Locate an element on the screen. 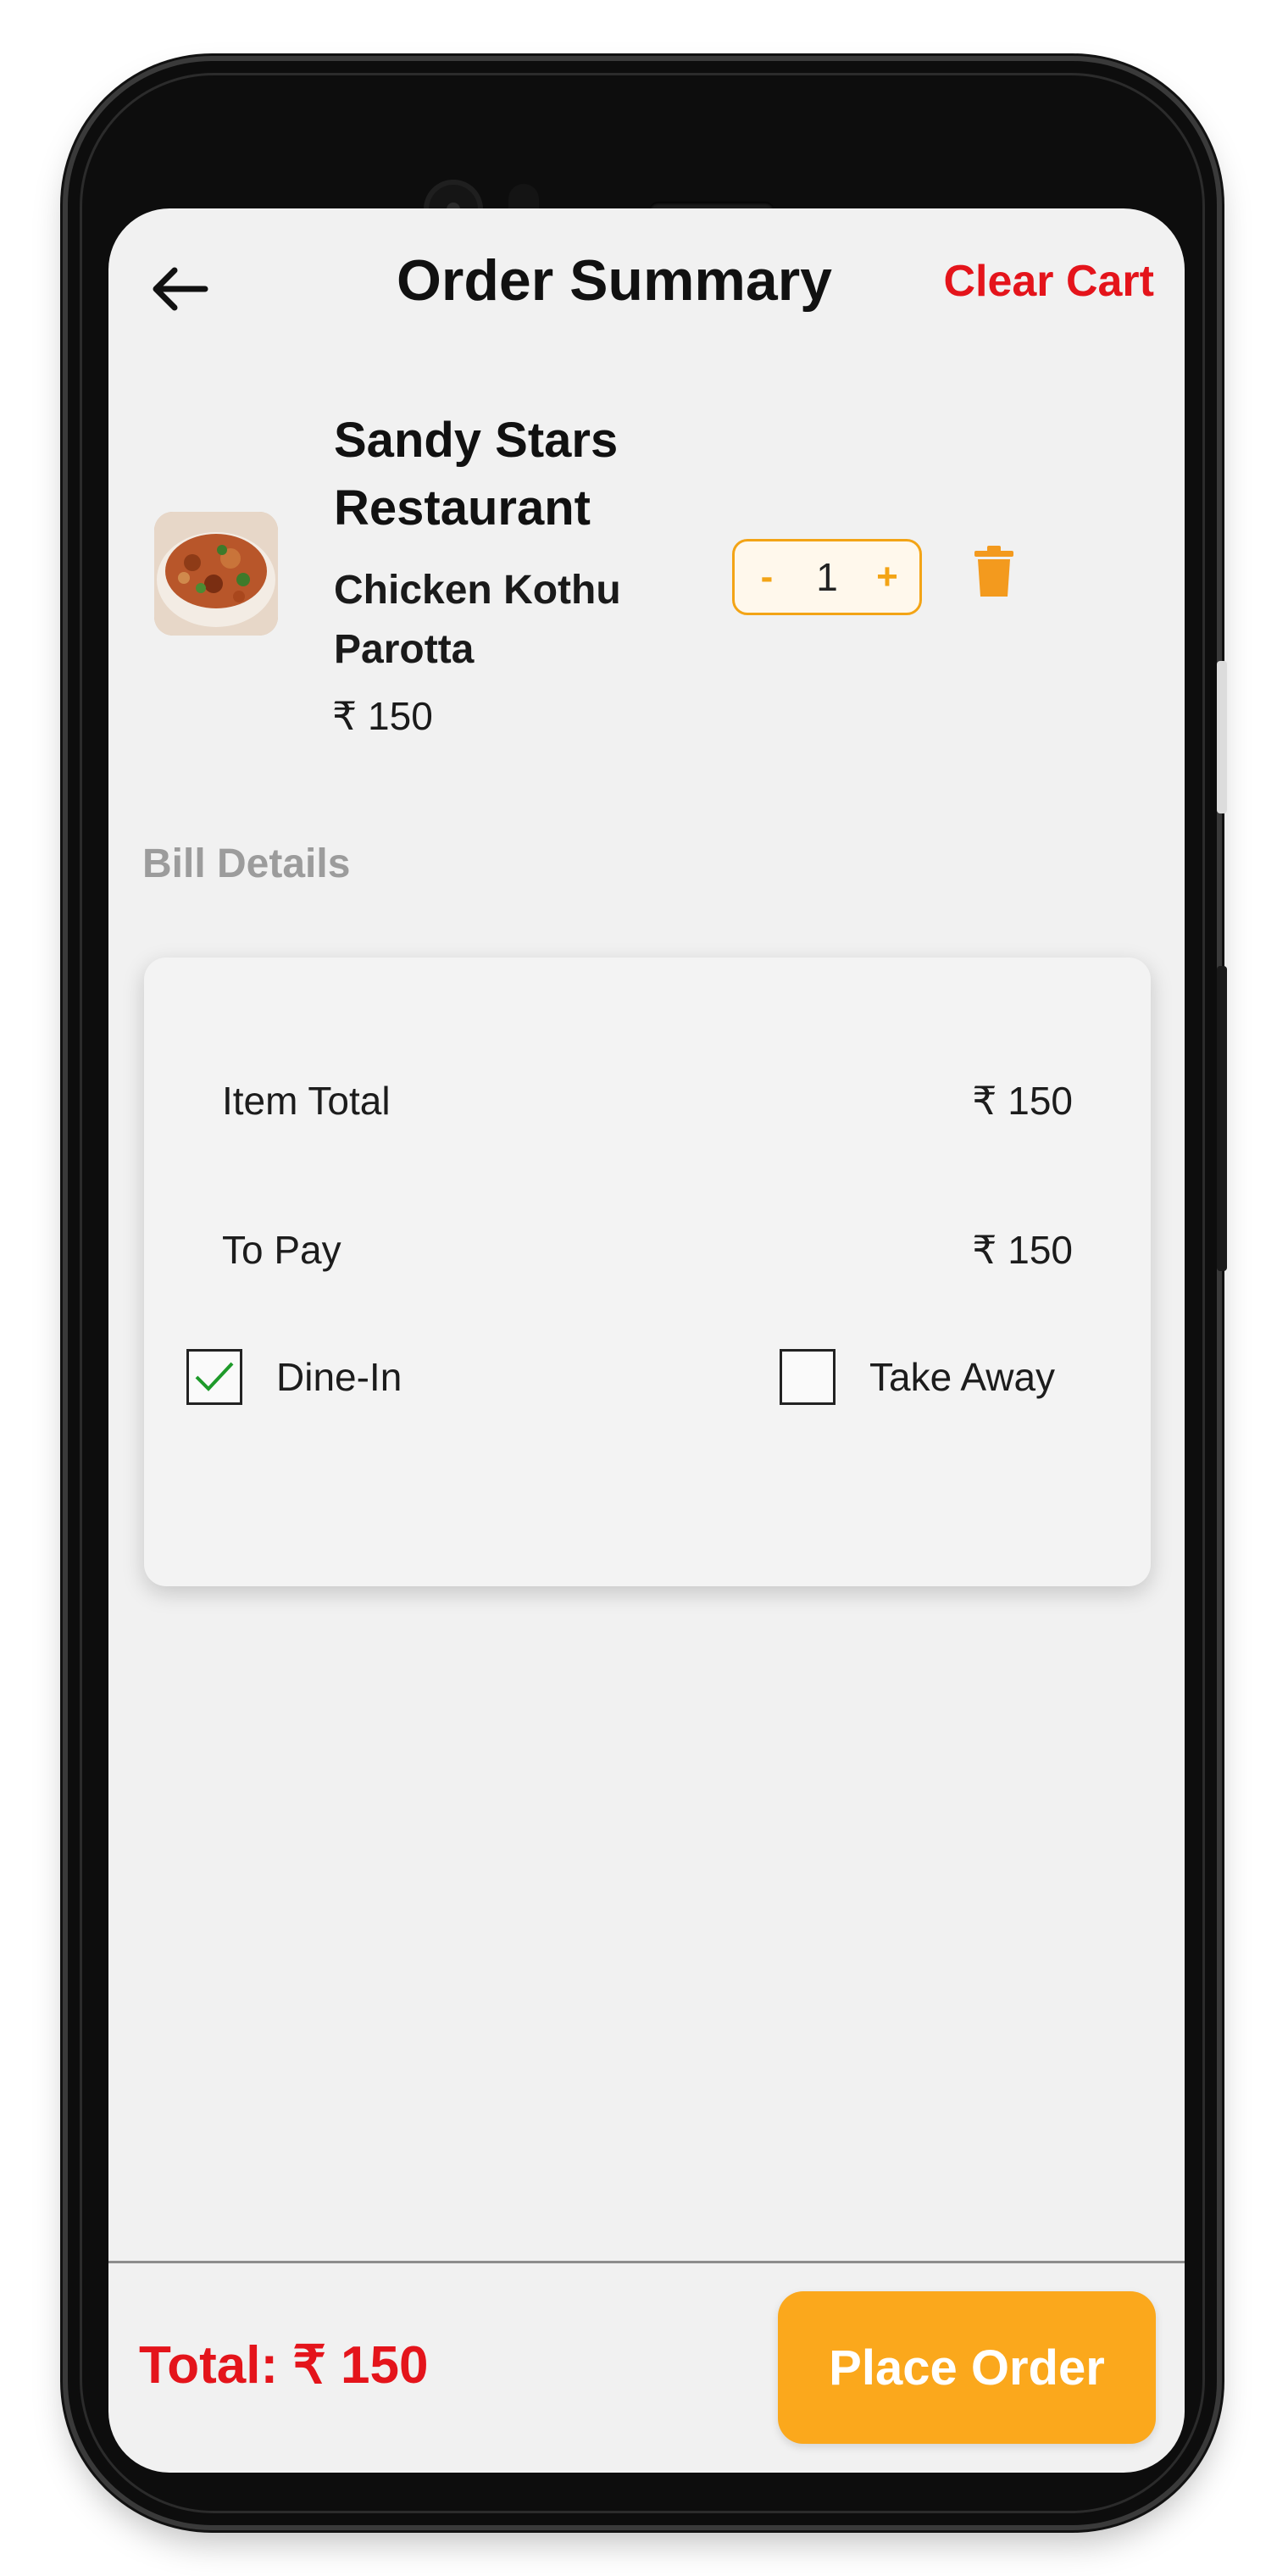 The height and width of the screenshot is (2576, 1288). place-order-button: Place Order is located at coordinates (967, 2367).